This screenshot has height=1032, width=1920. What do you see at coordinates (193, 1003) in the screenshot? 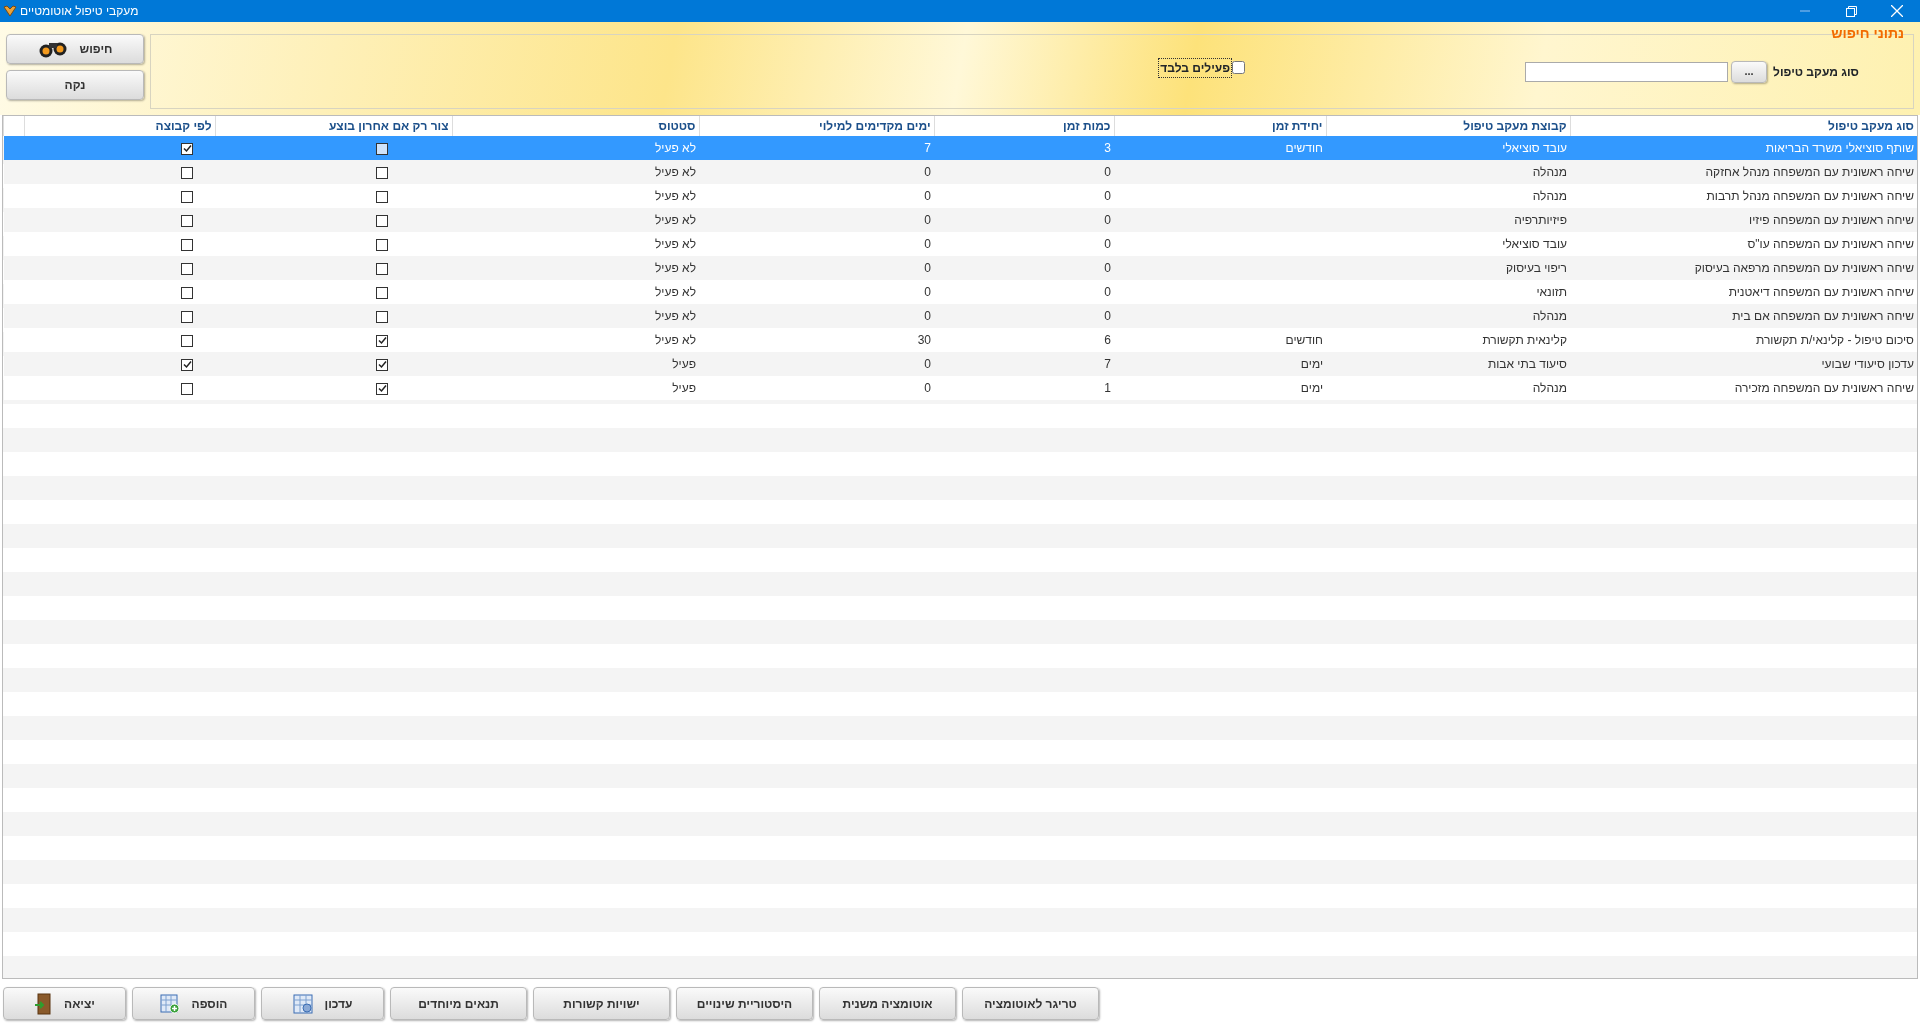
I see `add-button: הוספה` at bounding box center [193, 1003].